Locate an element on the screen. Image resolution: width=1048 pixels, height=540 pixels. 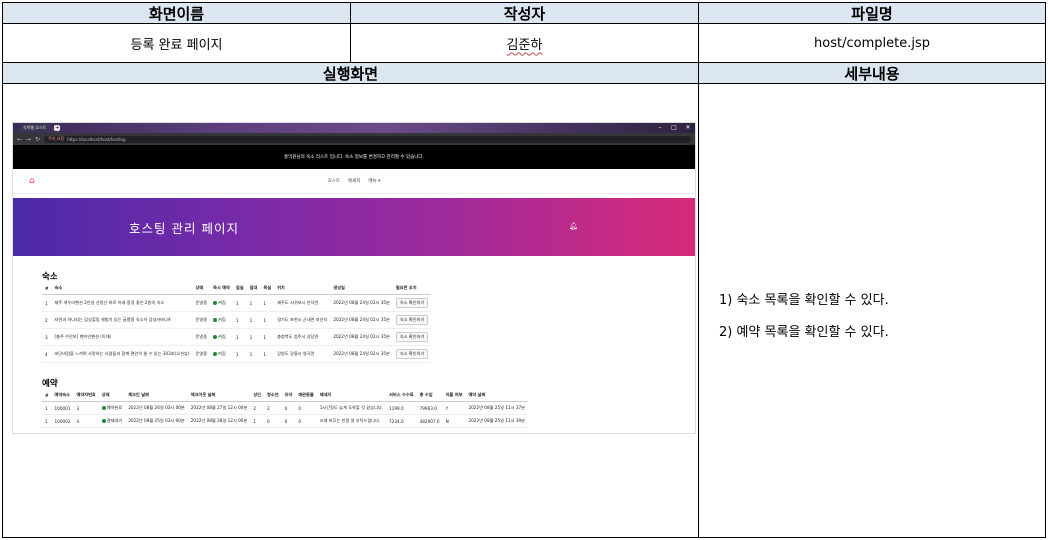
column-header: 청소년 is located at coordinates (273, 395).